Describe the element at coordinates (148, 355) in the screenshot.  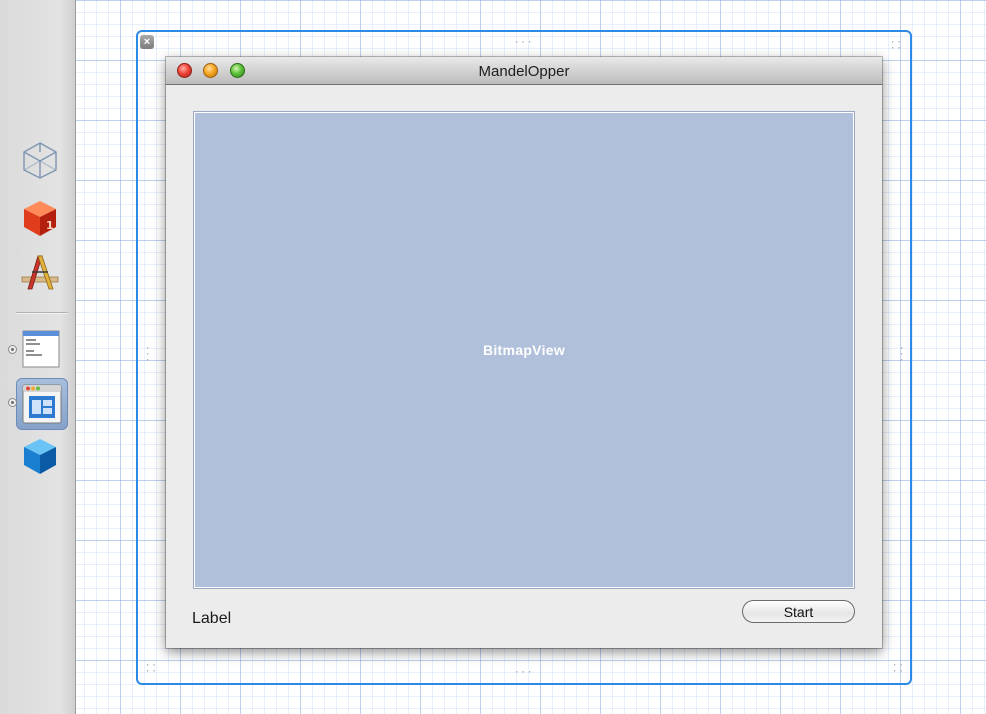
I see `resize-grip-left-icon: · · ·` at that location.